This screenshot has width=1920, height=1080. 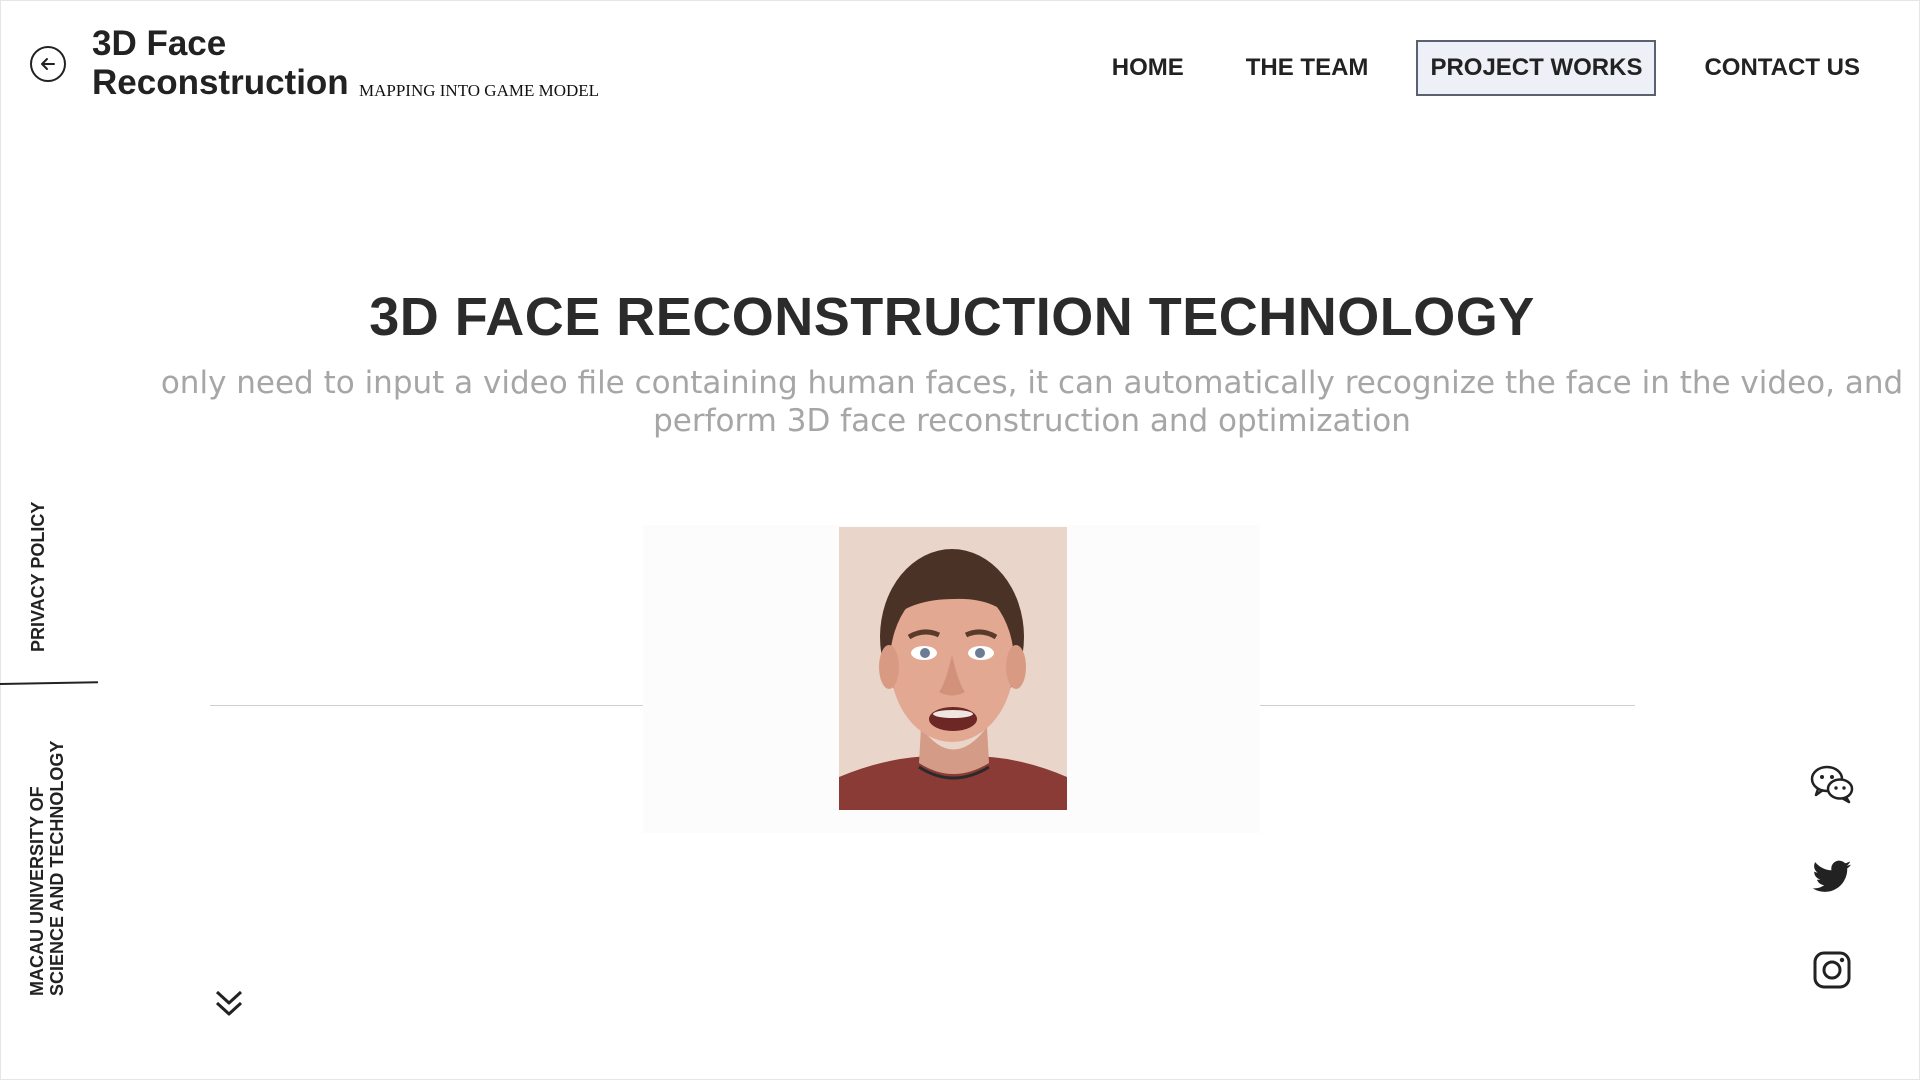 What do you see at coordinates (222, 63) in the screenshot?
I see `brand-title: 3D Face Reconstruction` at bounding box center [222, 63].